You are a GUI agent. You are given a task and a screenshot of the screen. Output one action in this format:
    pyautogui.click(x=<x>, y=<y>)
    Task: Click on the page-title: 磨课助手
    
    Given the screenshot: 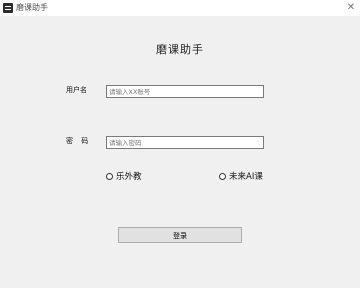 What is the action you would take?
    pyautogui.click(x=180, y=49)
    